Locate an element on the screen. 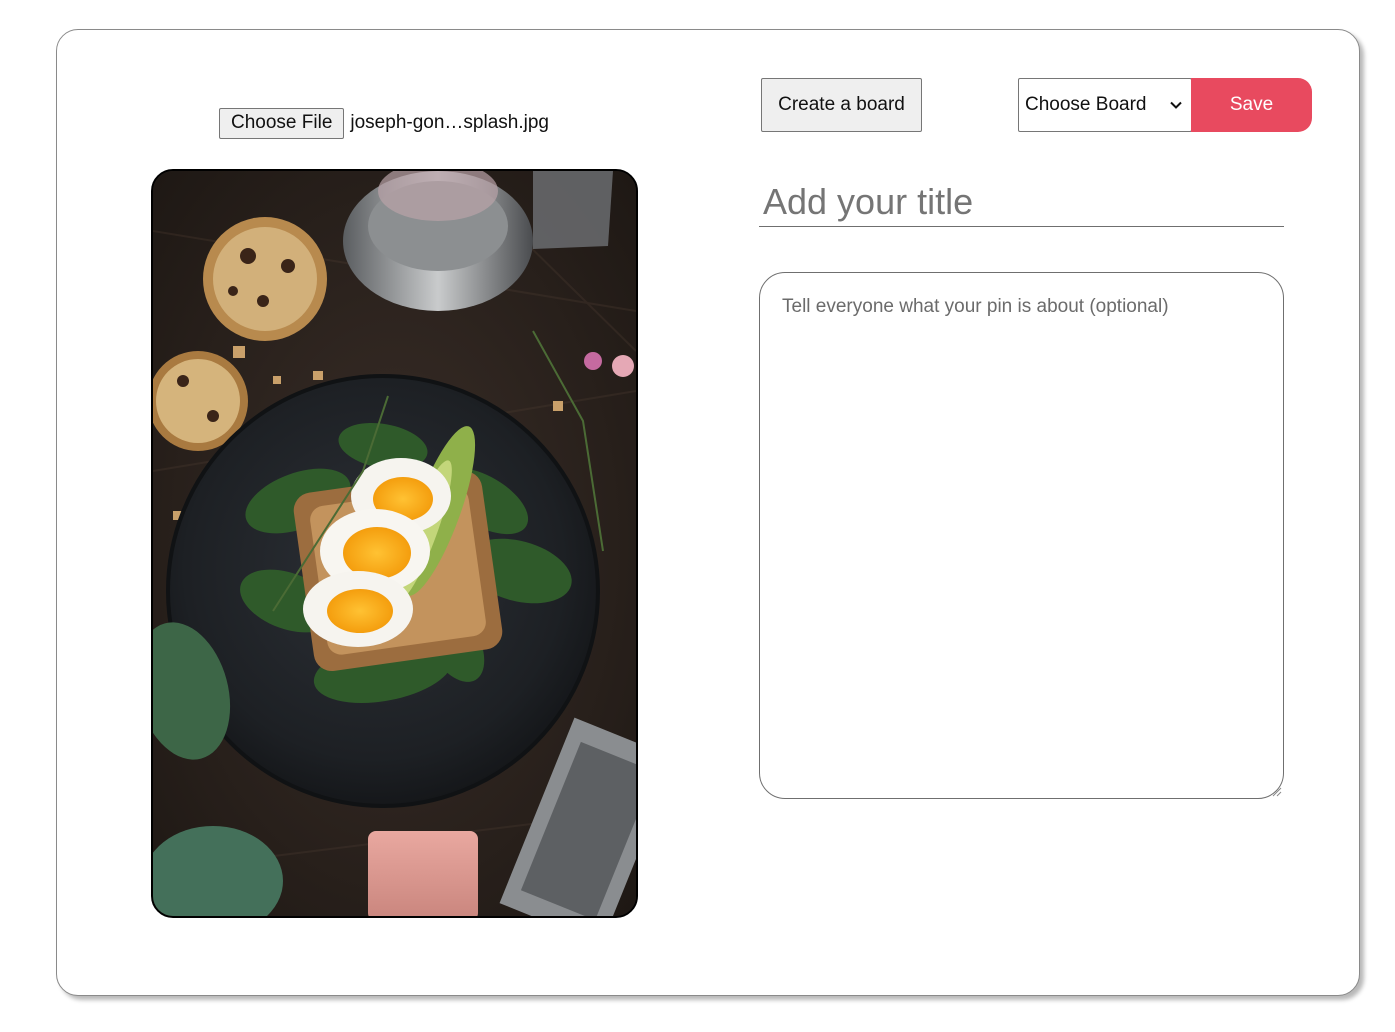  choose-file-button: Choose File is located at coordinates (282, 123).